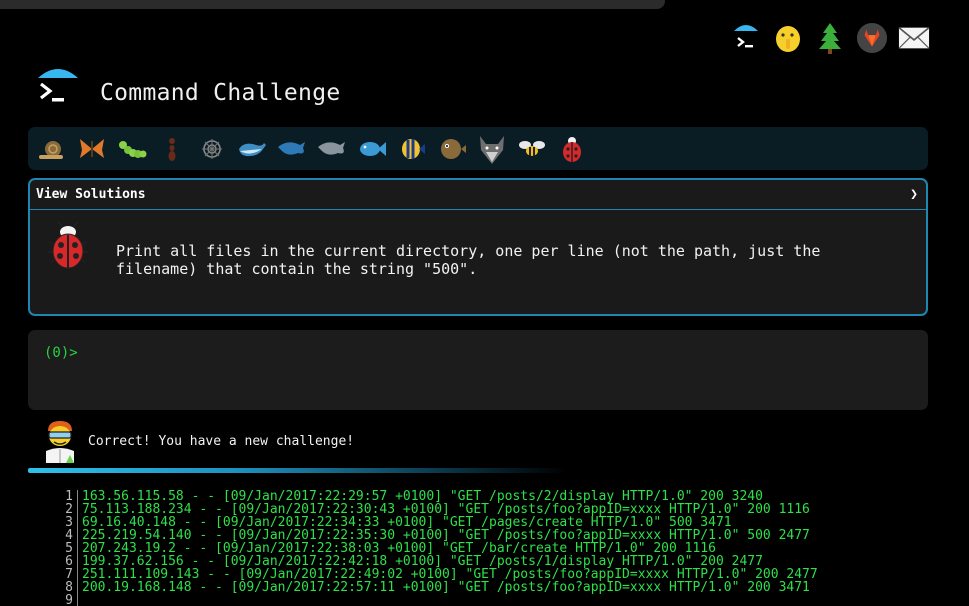 The image size is (969, 606). What do you see at coordinates (69, 600) in the screenshot?
I see `line-number: 9` at bounding box center [69, 600].